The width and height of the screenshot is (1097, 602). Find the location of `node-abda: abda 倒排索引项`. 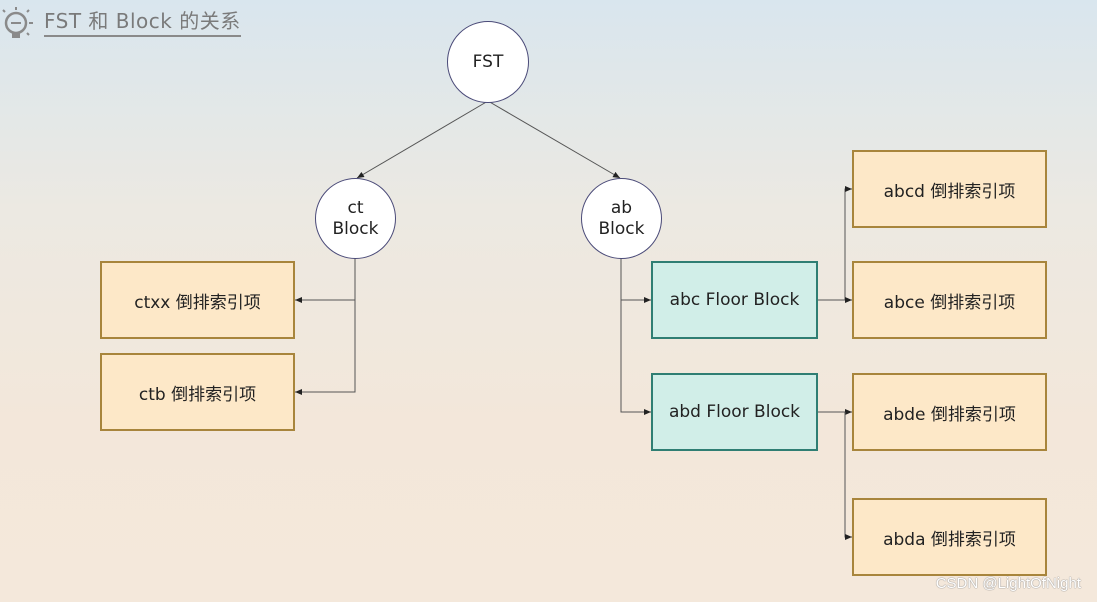

node-abda: abda 倒排索引项 is located at coordinates (949, 537).